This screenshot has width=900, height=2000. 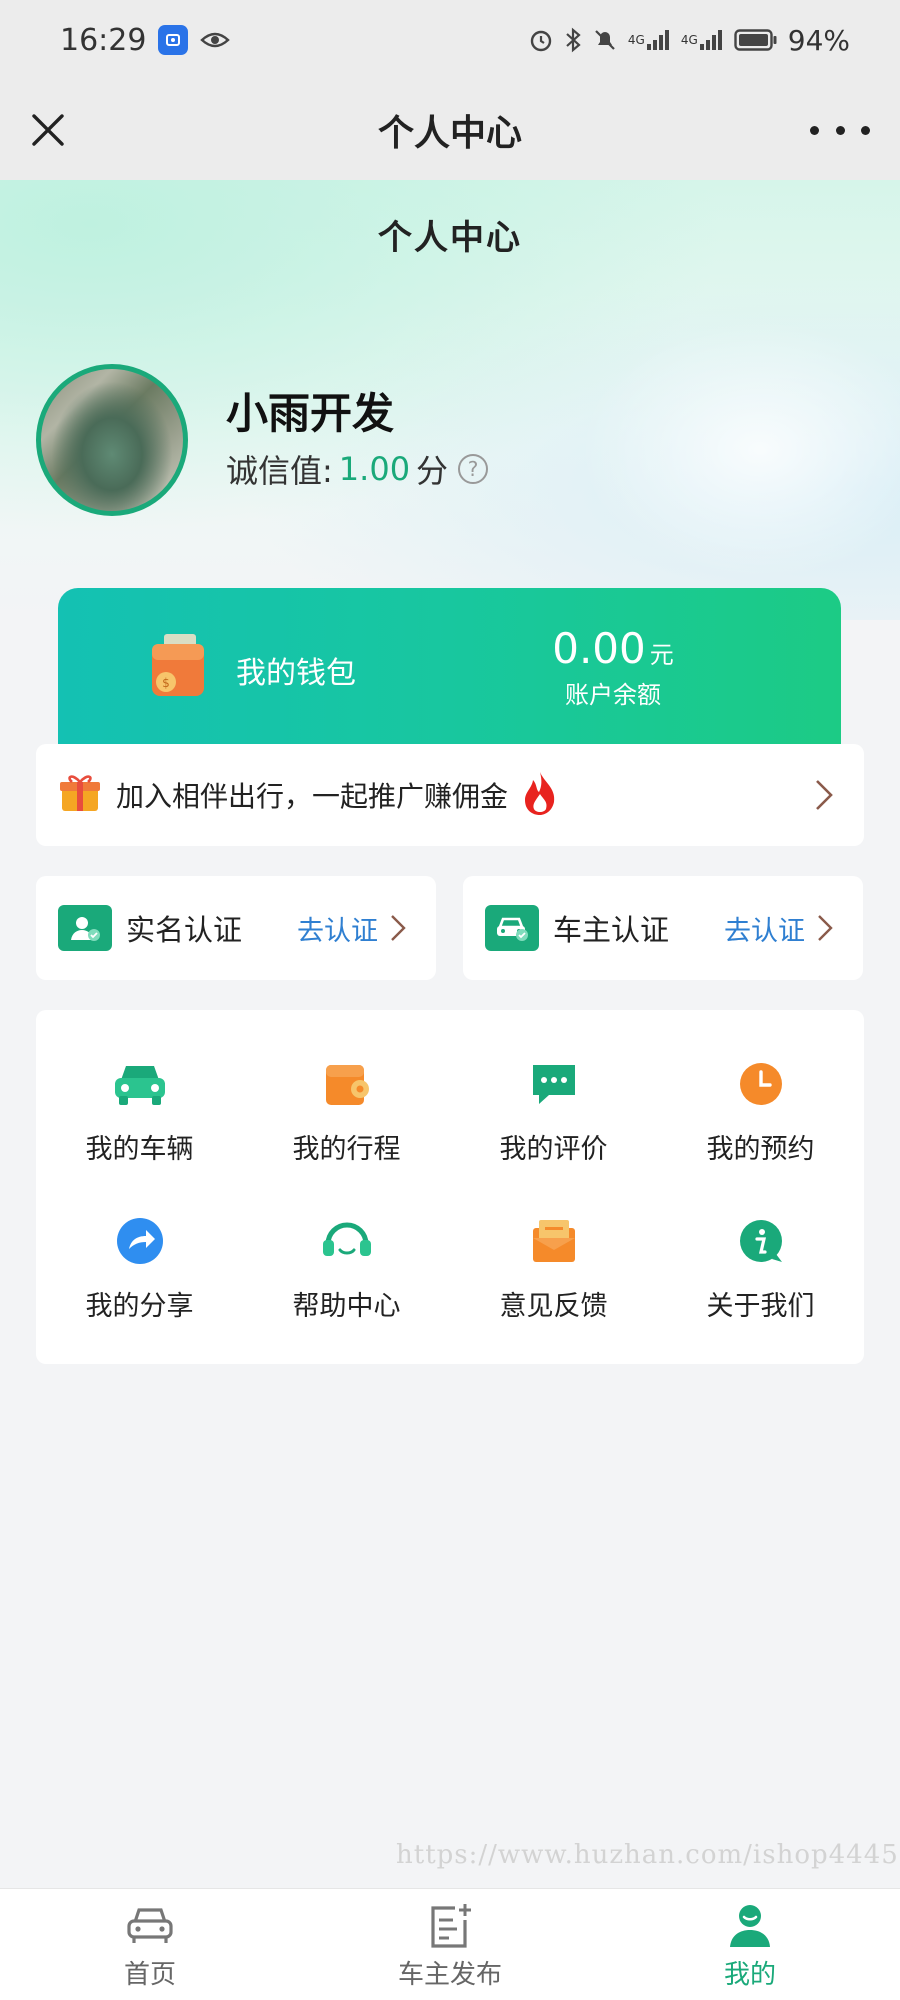 I want to click on owner-auth-action: 去认证, so click(x=764, y=928).